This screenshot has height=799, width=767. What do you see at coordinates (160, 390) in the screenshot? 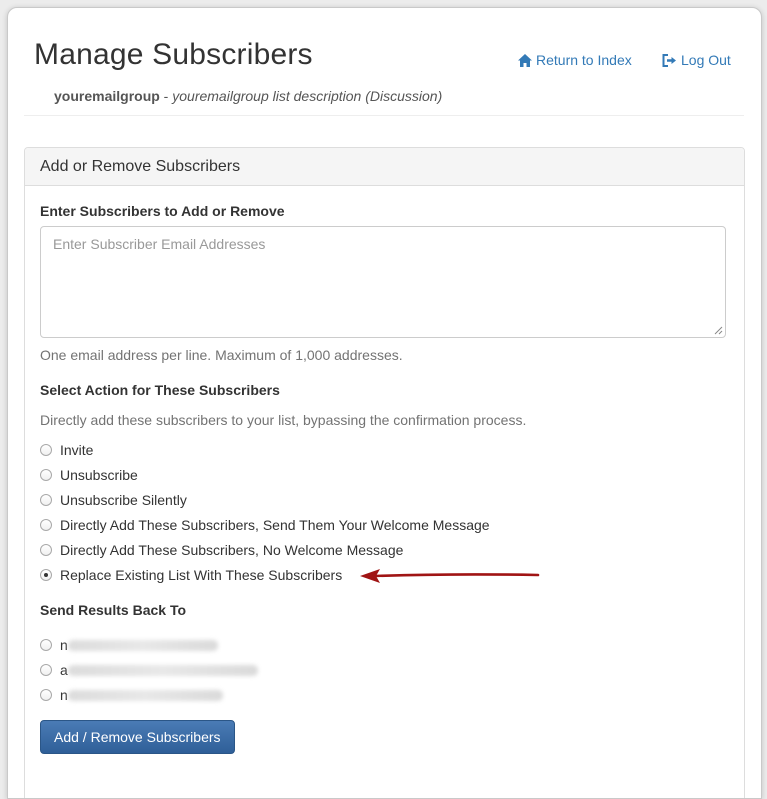
I see `select-action-label: Select Action for These Subscribers` at bounding box center [160, 390].